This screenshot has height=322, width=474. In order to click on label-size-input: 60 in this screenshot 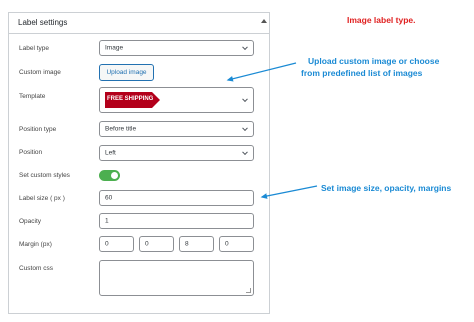, I will do `click(176, 198)`.